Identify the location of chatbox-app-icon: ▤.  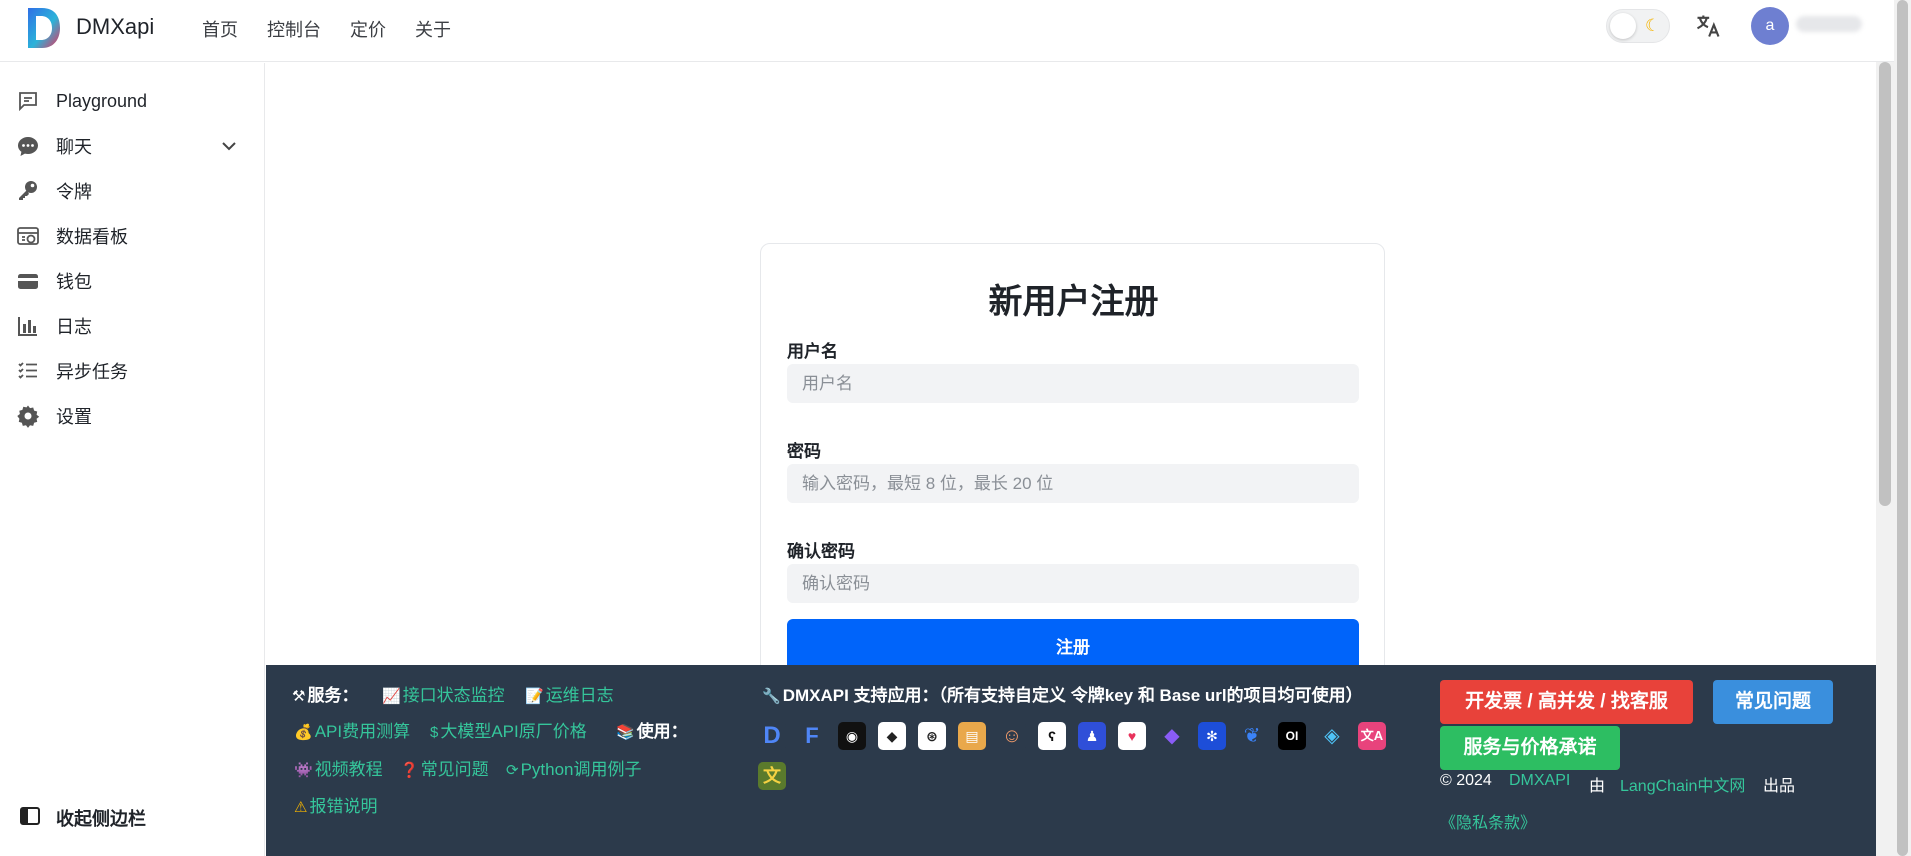
(972, 736).